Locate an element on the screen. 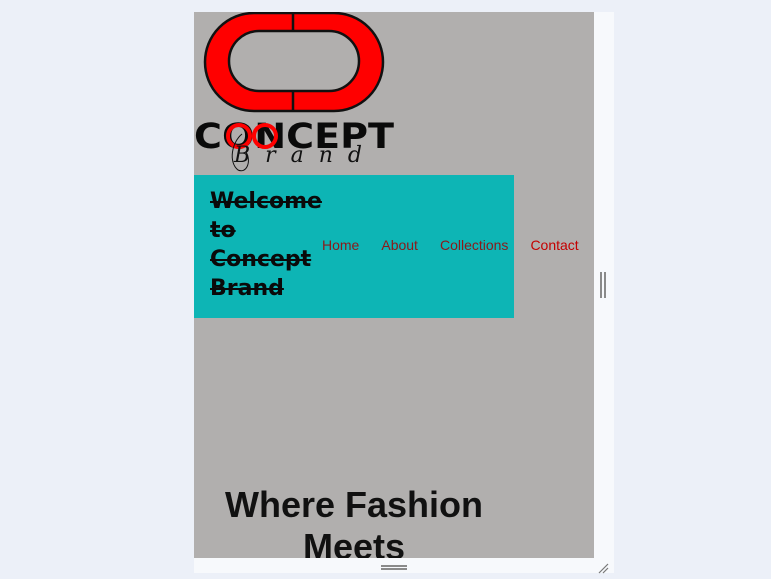  brand-logo: CONCEPT Brand is located at coordinates (294, 92).